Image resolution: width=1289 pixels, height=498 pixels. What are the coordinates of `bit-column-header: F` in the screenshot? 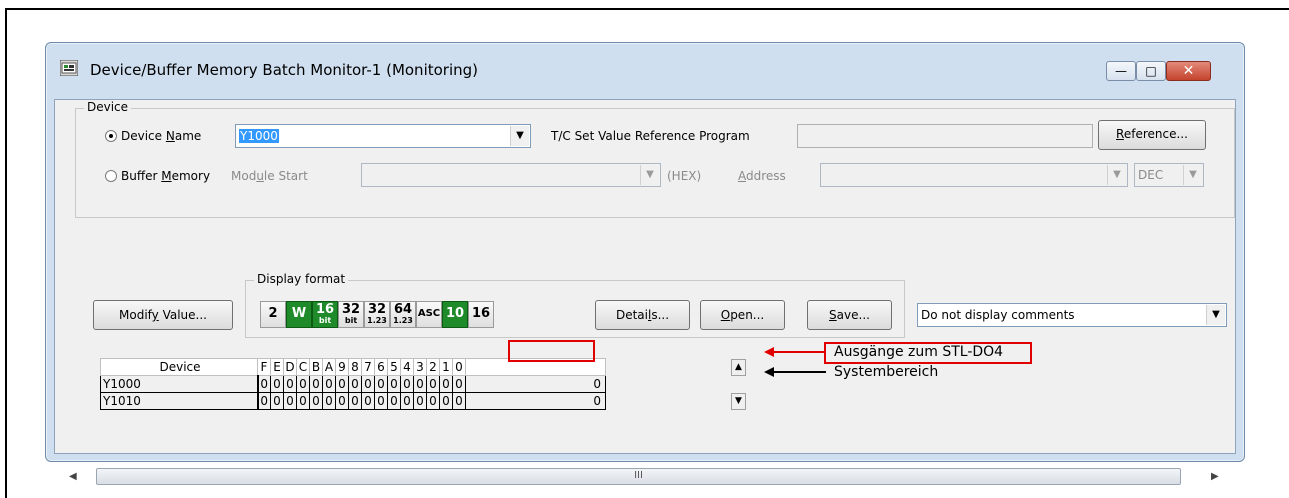 It's located at (264, 367).